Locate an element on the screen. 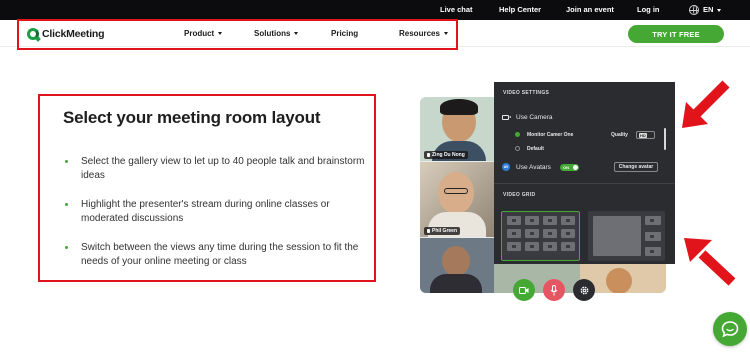 The width and height of the screenshot is (750, 354). language-selector: EN is located at coordinates (708, 9).